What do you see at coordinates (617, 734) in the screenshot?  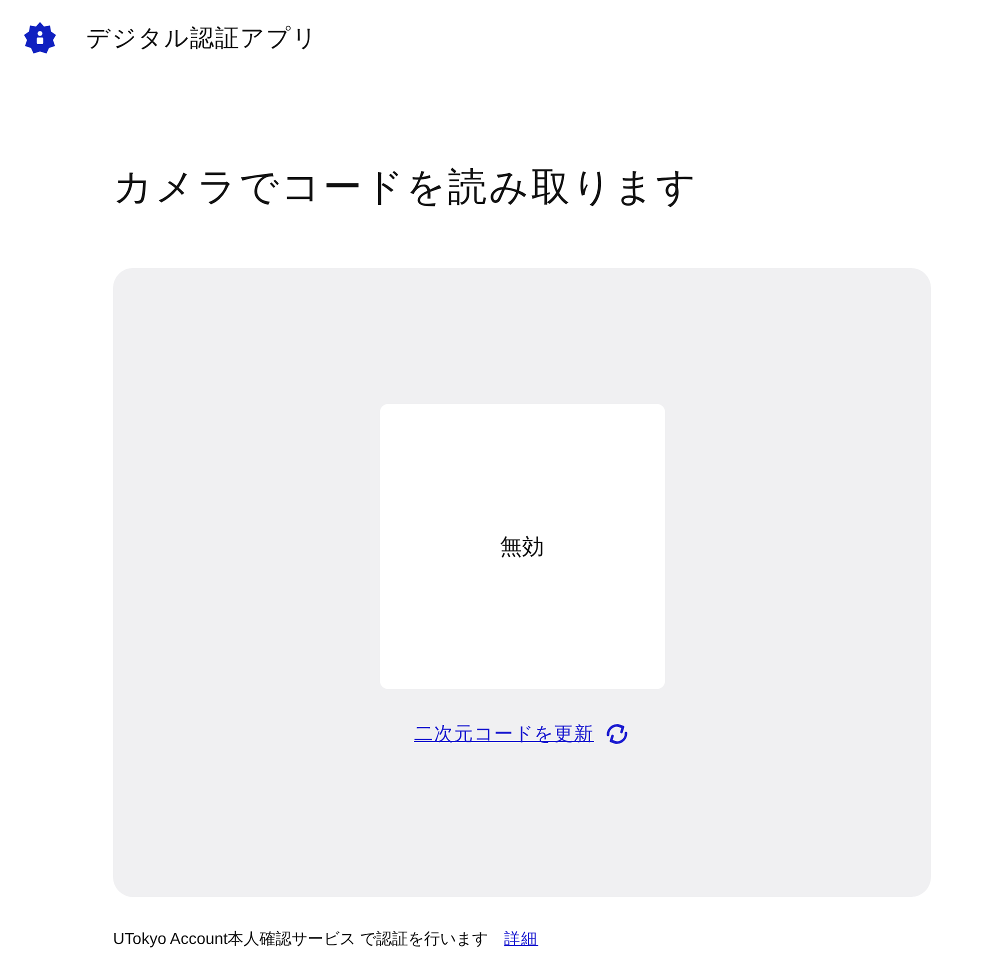 I see `refresh-icon` at bounding box center [617, 734].